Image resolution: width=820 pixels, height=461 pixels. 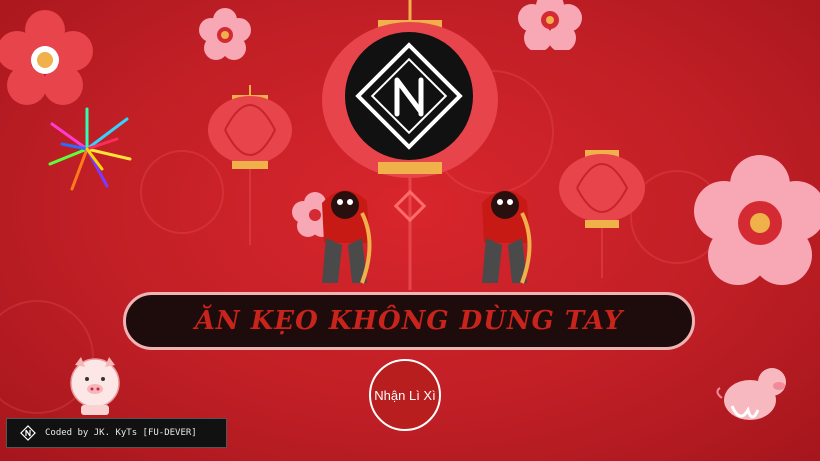 I want to click on credit-text: Coded by JK. KyTs [FU-DEVER], so click(x=121, y=433).